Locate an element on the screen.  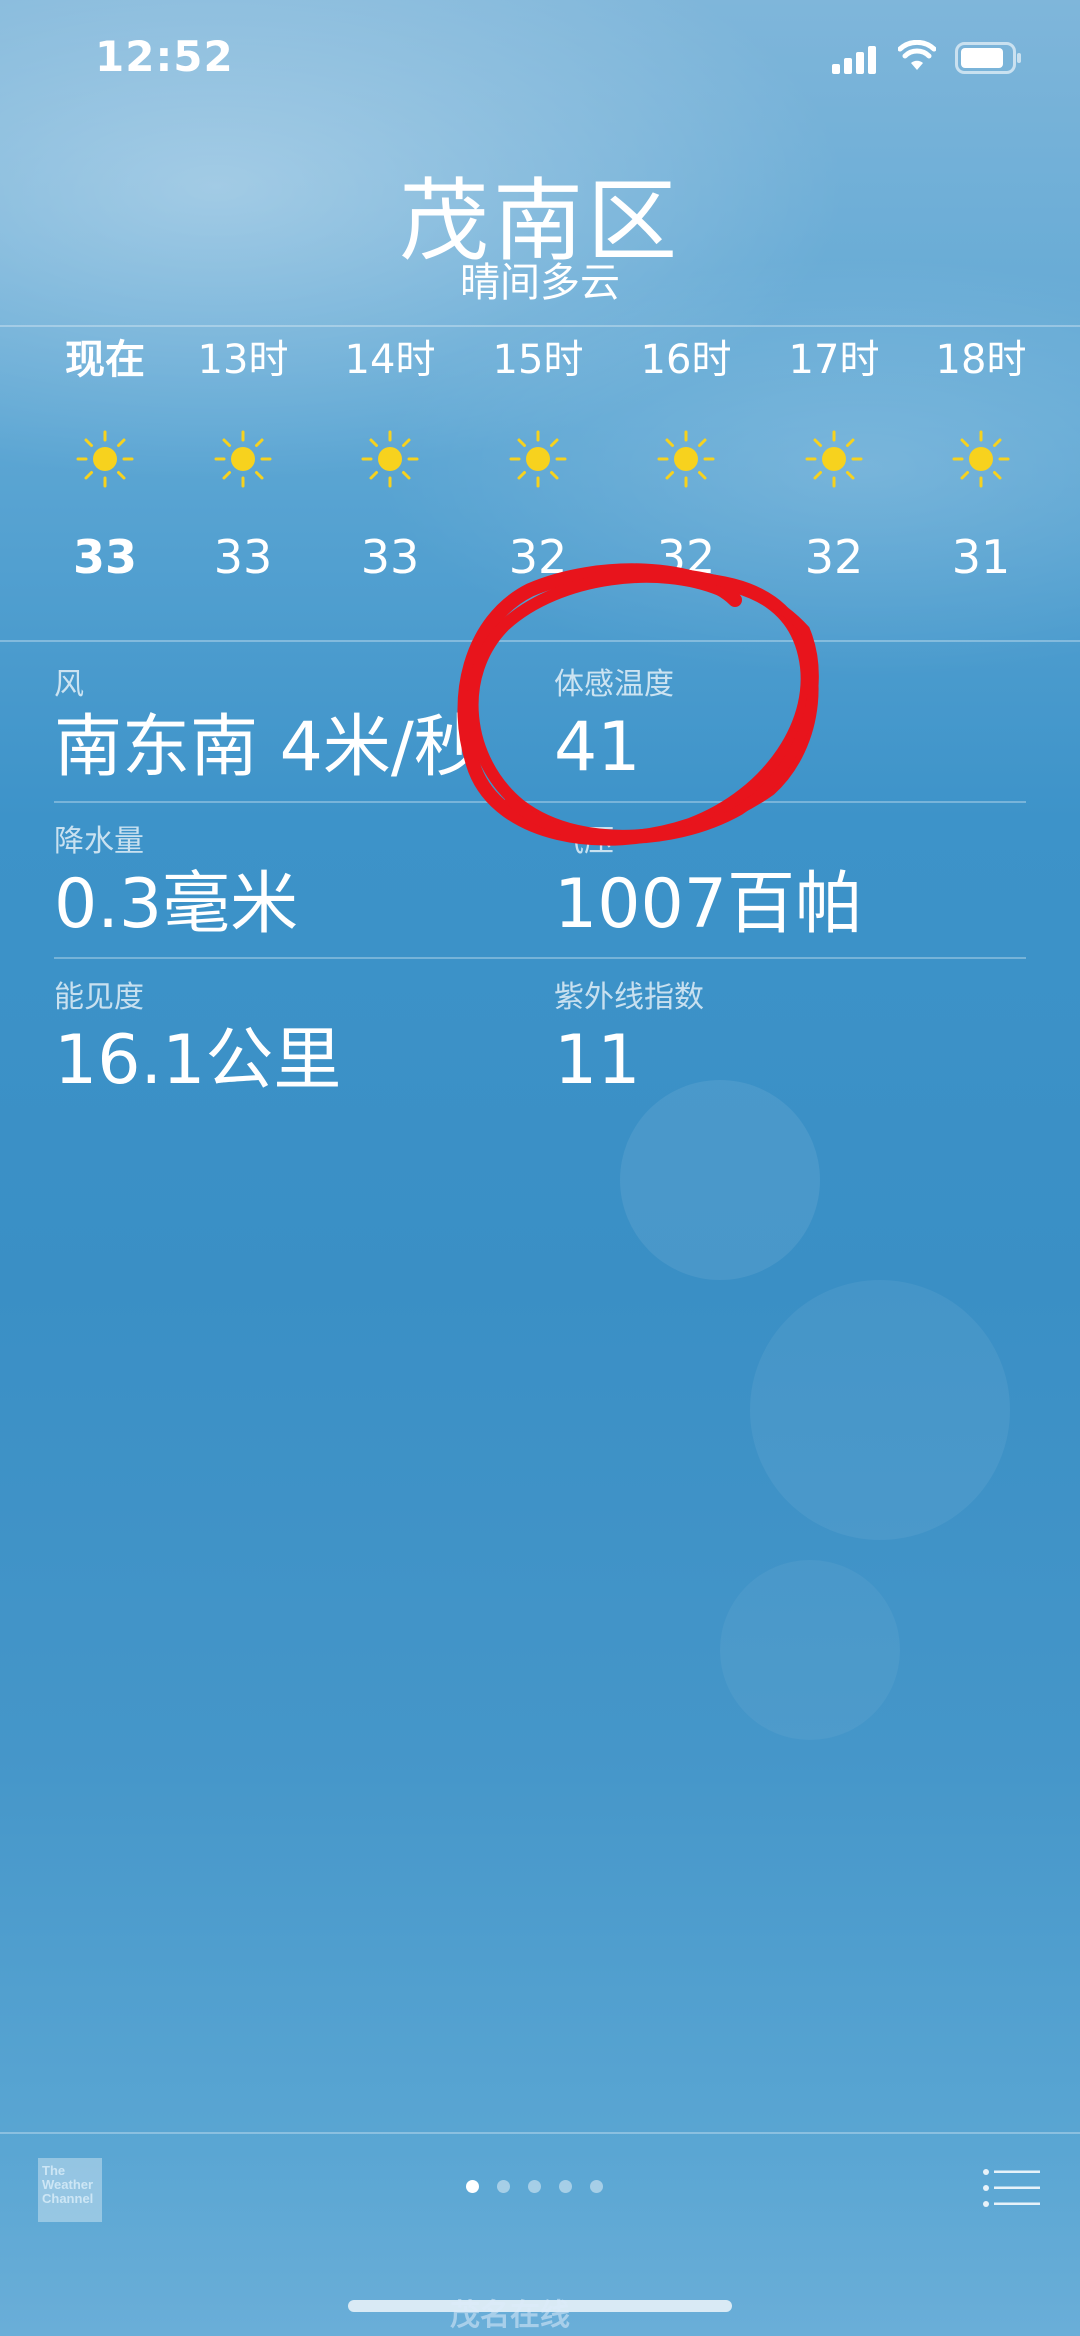
wifi-icon is located at coordinates (917, 55).